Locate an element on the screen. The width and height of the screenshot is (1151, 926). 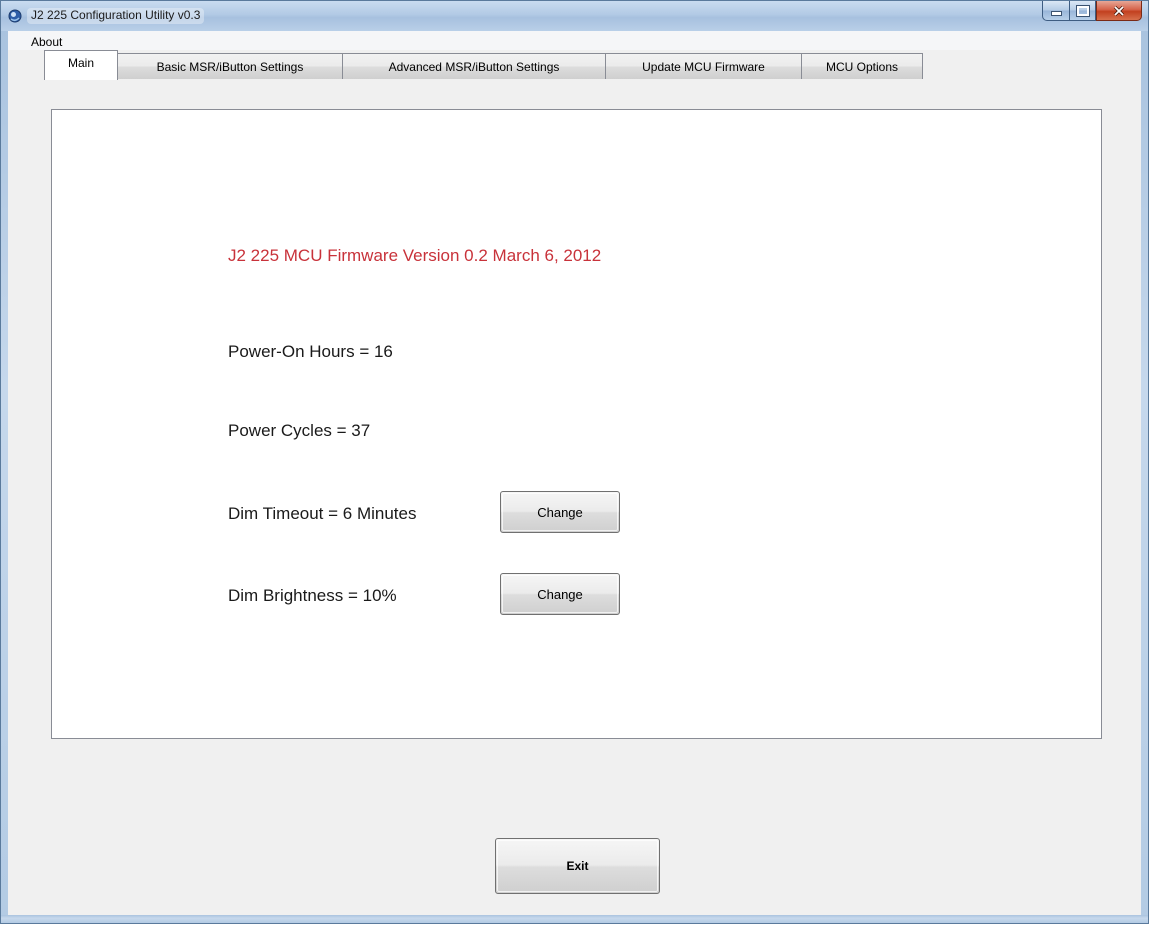
change-dim-timeout-button-label: Change is located at coordinates (560, 512).